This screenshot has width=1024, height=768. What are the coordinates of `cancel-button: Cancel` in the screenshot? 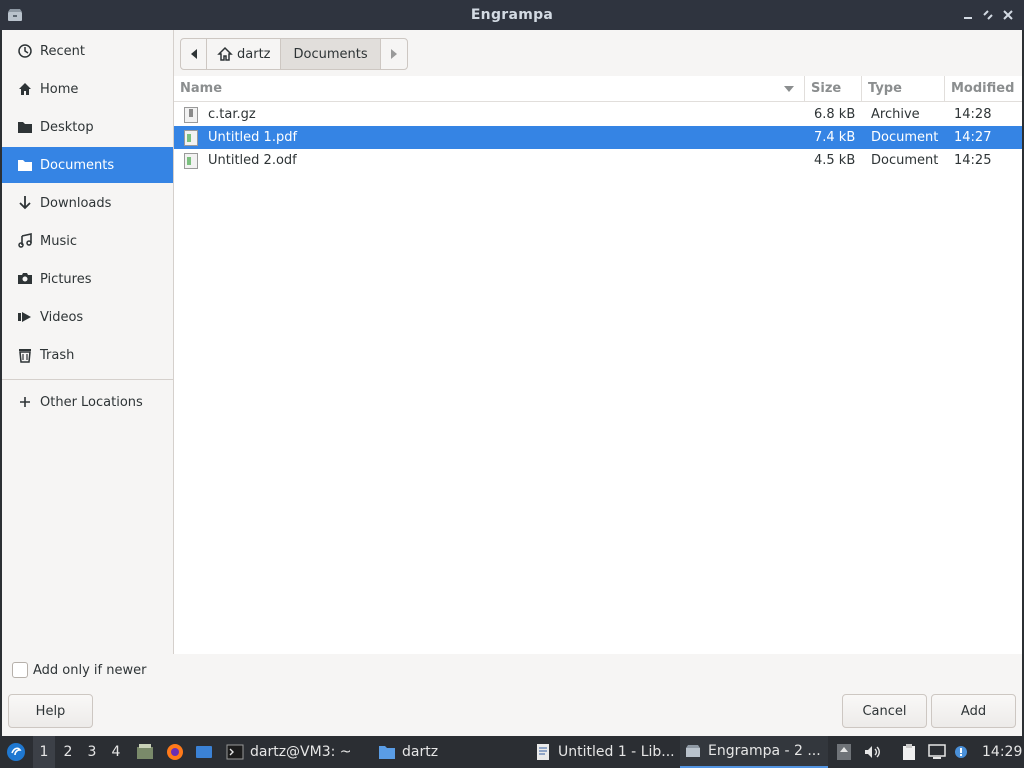 It's located at (884, 711).